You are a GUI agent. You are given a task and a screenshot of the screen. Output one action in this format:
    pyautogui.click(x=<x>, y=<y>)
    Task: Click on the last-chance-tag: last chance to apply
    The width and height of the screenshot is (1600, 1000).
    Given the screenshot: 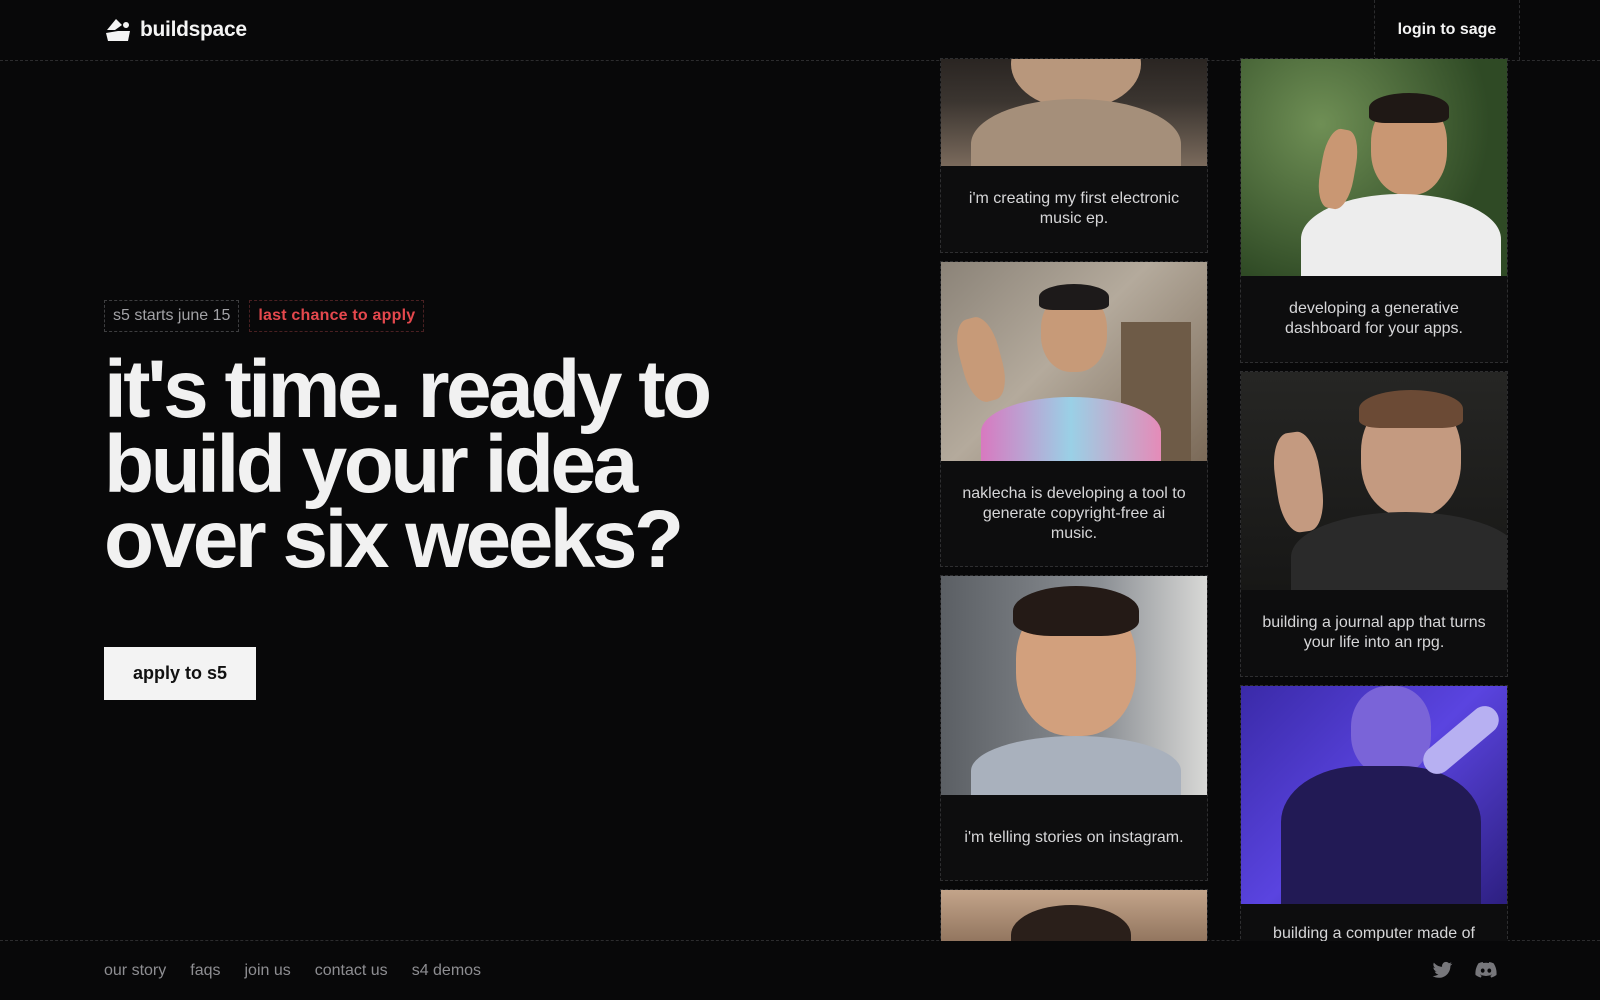 What is the action you would take?
    pyautogui.click(x=337, y=316)
    